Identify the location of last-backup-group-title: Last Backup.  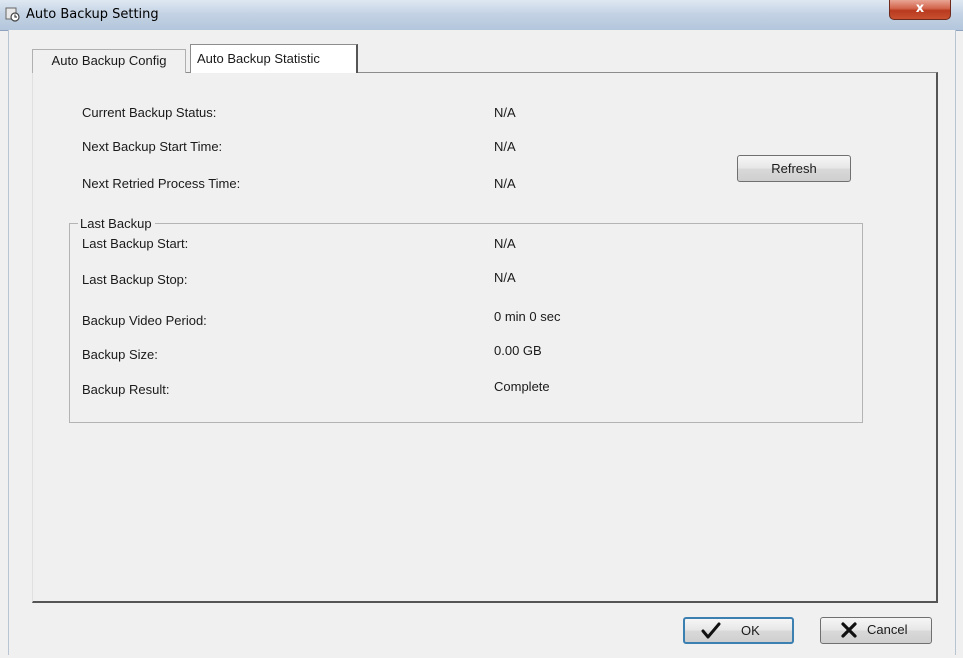
(116, 223).